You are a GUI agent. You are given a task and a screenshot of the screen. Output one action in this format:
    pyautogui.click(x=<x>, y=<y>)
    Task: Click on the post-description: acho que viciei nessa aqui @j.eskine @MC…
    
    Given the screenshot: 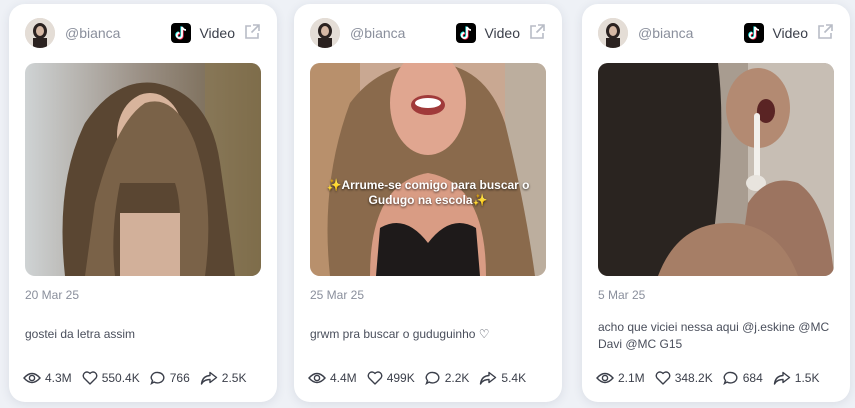 What is the action you would take?
    pyautogui.click(x=714, y=335)
    